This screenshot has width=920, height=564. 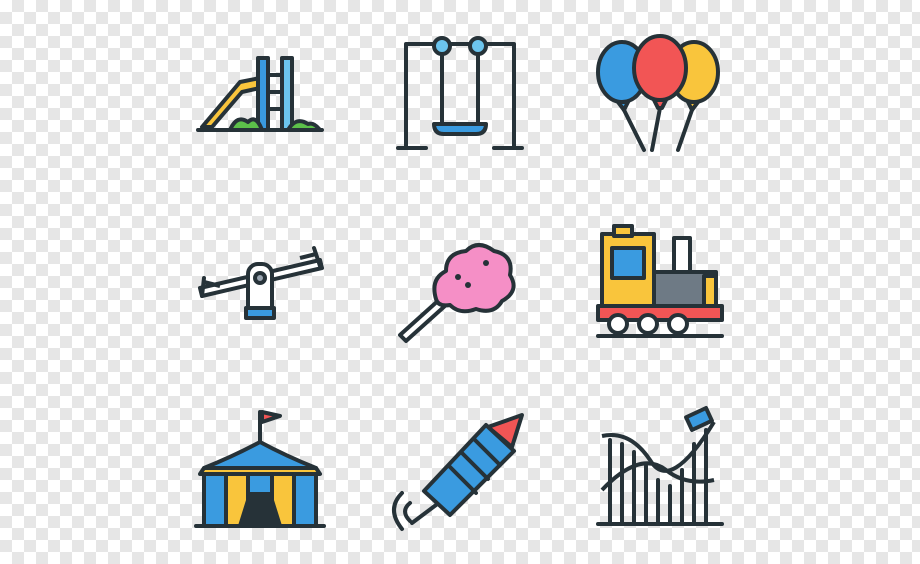 What do you see at coordinates (260, 470) in the screenshot?
I see `circus-tent-icon` at bounding box center [260, 470].